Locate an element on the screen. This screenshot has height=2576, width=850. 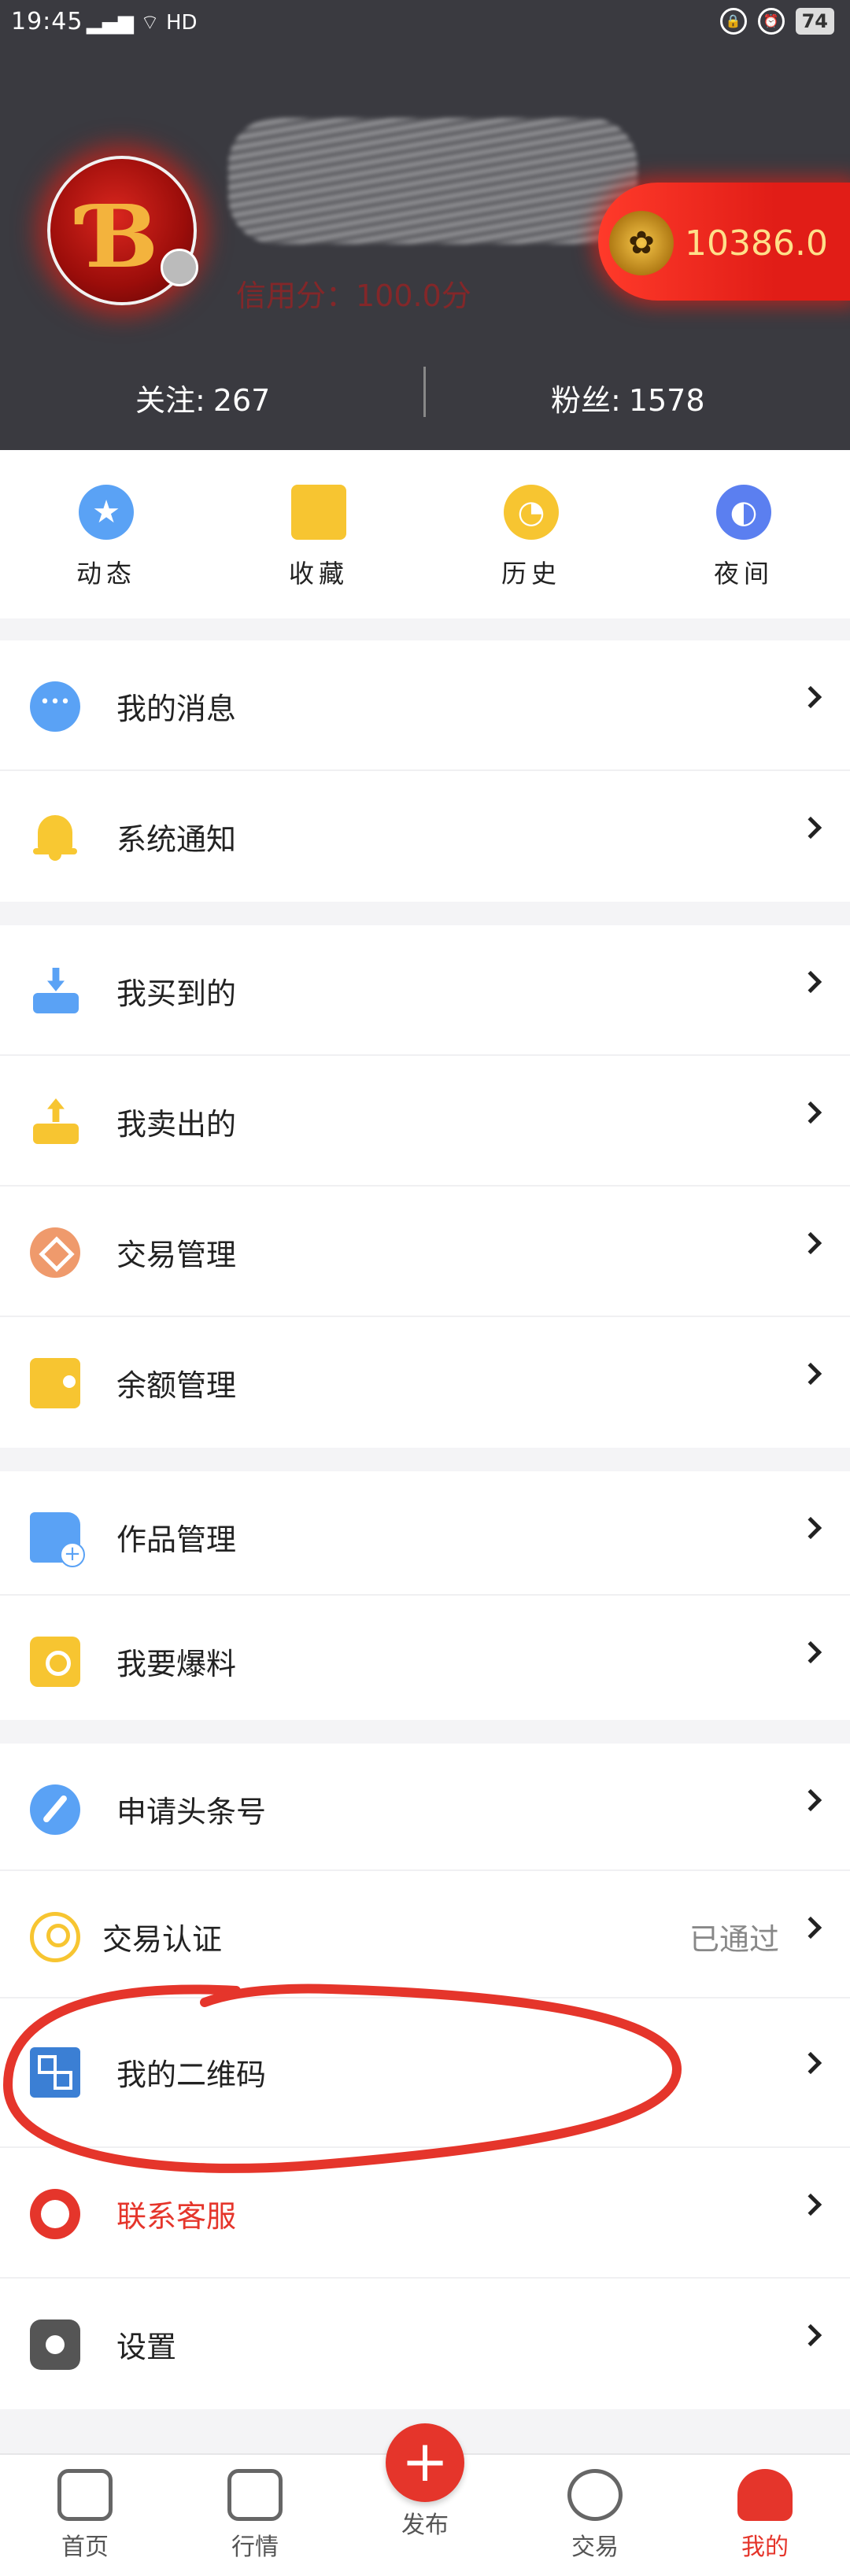
menu-item-works-manage: 作品管理 is located at coordinates (425, 1534).